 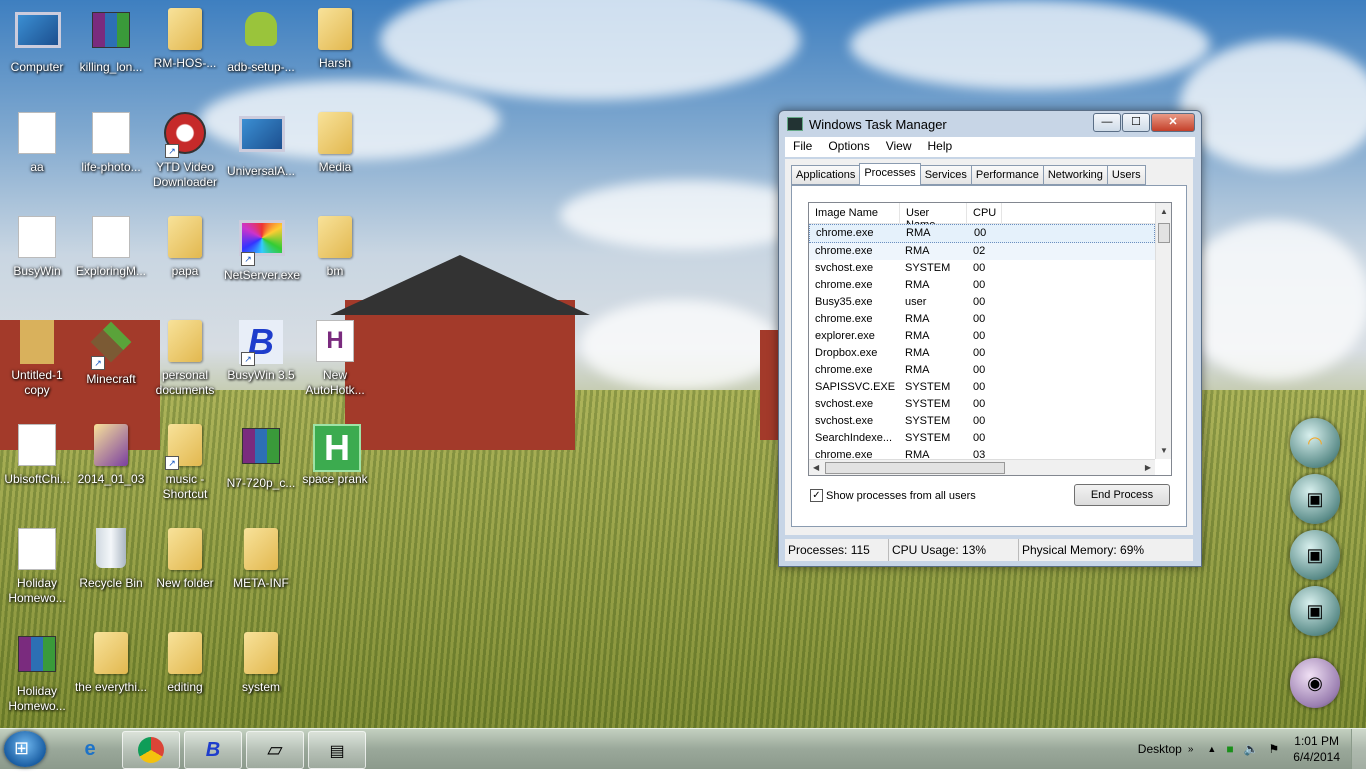 What do you see at coordinates (261, 351) in the screenshot?
I see `busywin-35-desktop-icon: B ↗ BusyWin 3.5` at bounding box center [261, 351].